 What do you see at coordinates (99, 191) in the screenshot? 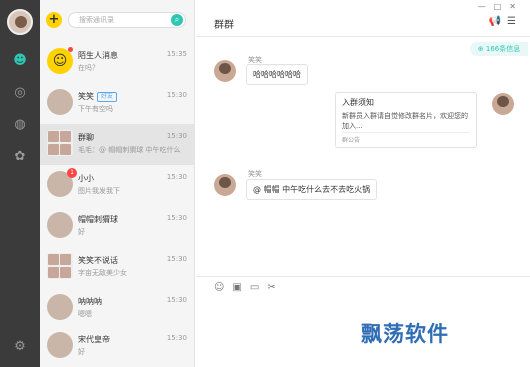
I see `conversation-preview: 图片我发我下` at bounding box center [99, 191].